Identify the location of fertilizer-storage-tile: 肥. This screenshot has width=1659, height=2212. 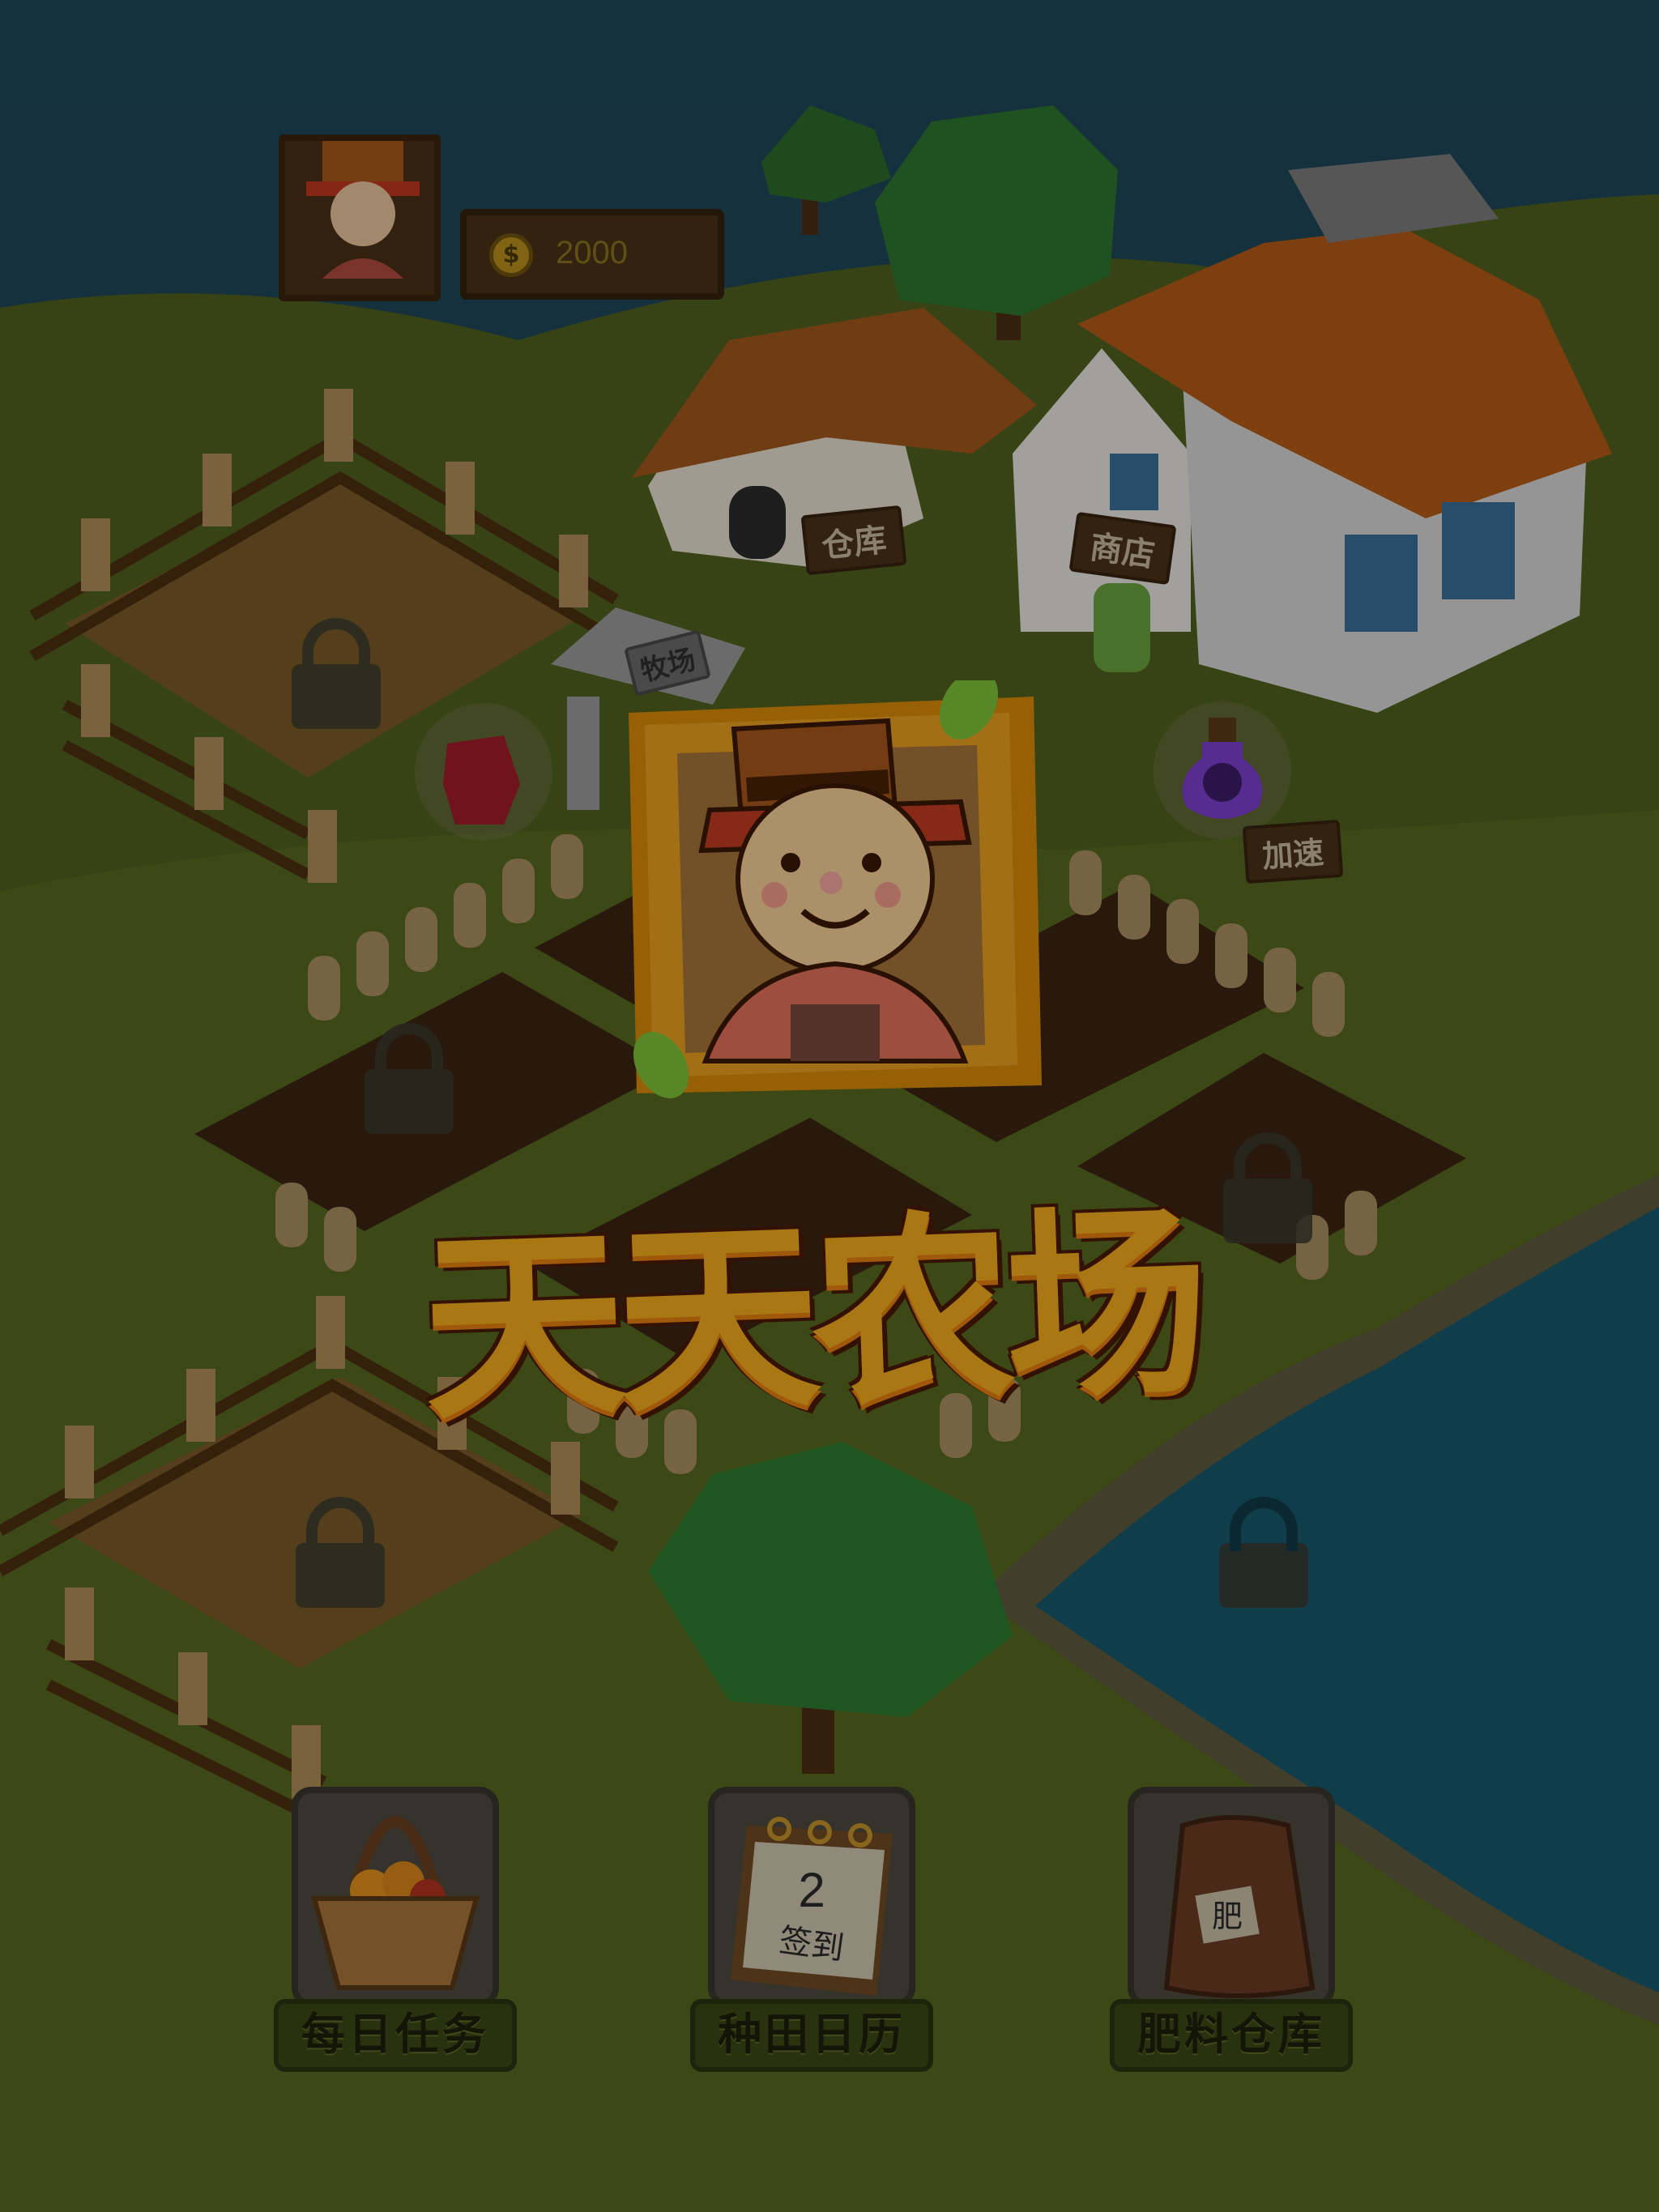
(1231, 1897).